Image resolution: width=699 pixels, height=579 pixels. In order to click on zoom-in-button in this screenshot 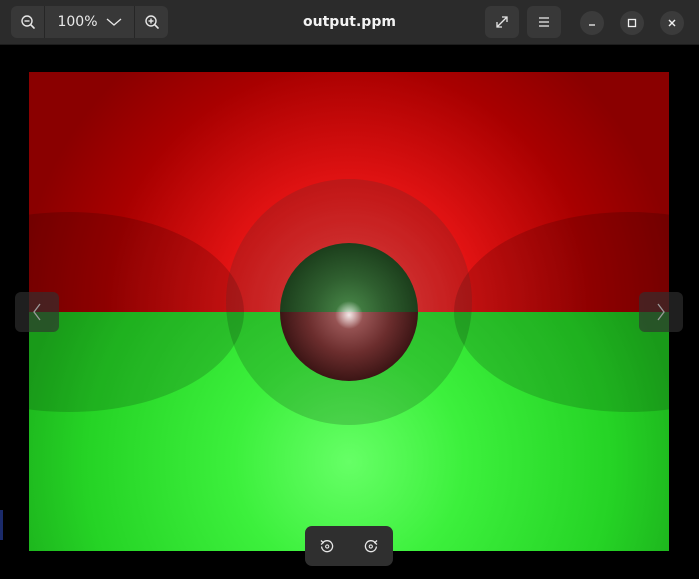, I will do `click(151, 22)`.